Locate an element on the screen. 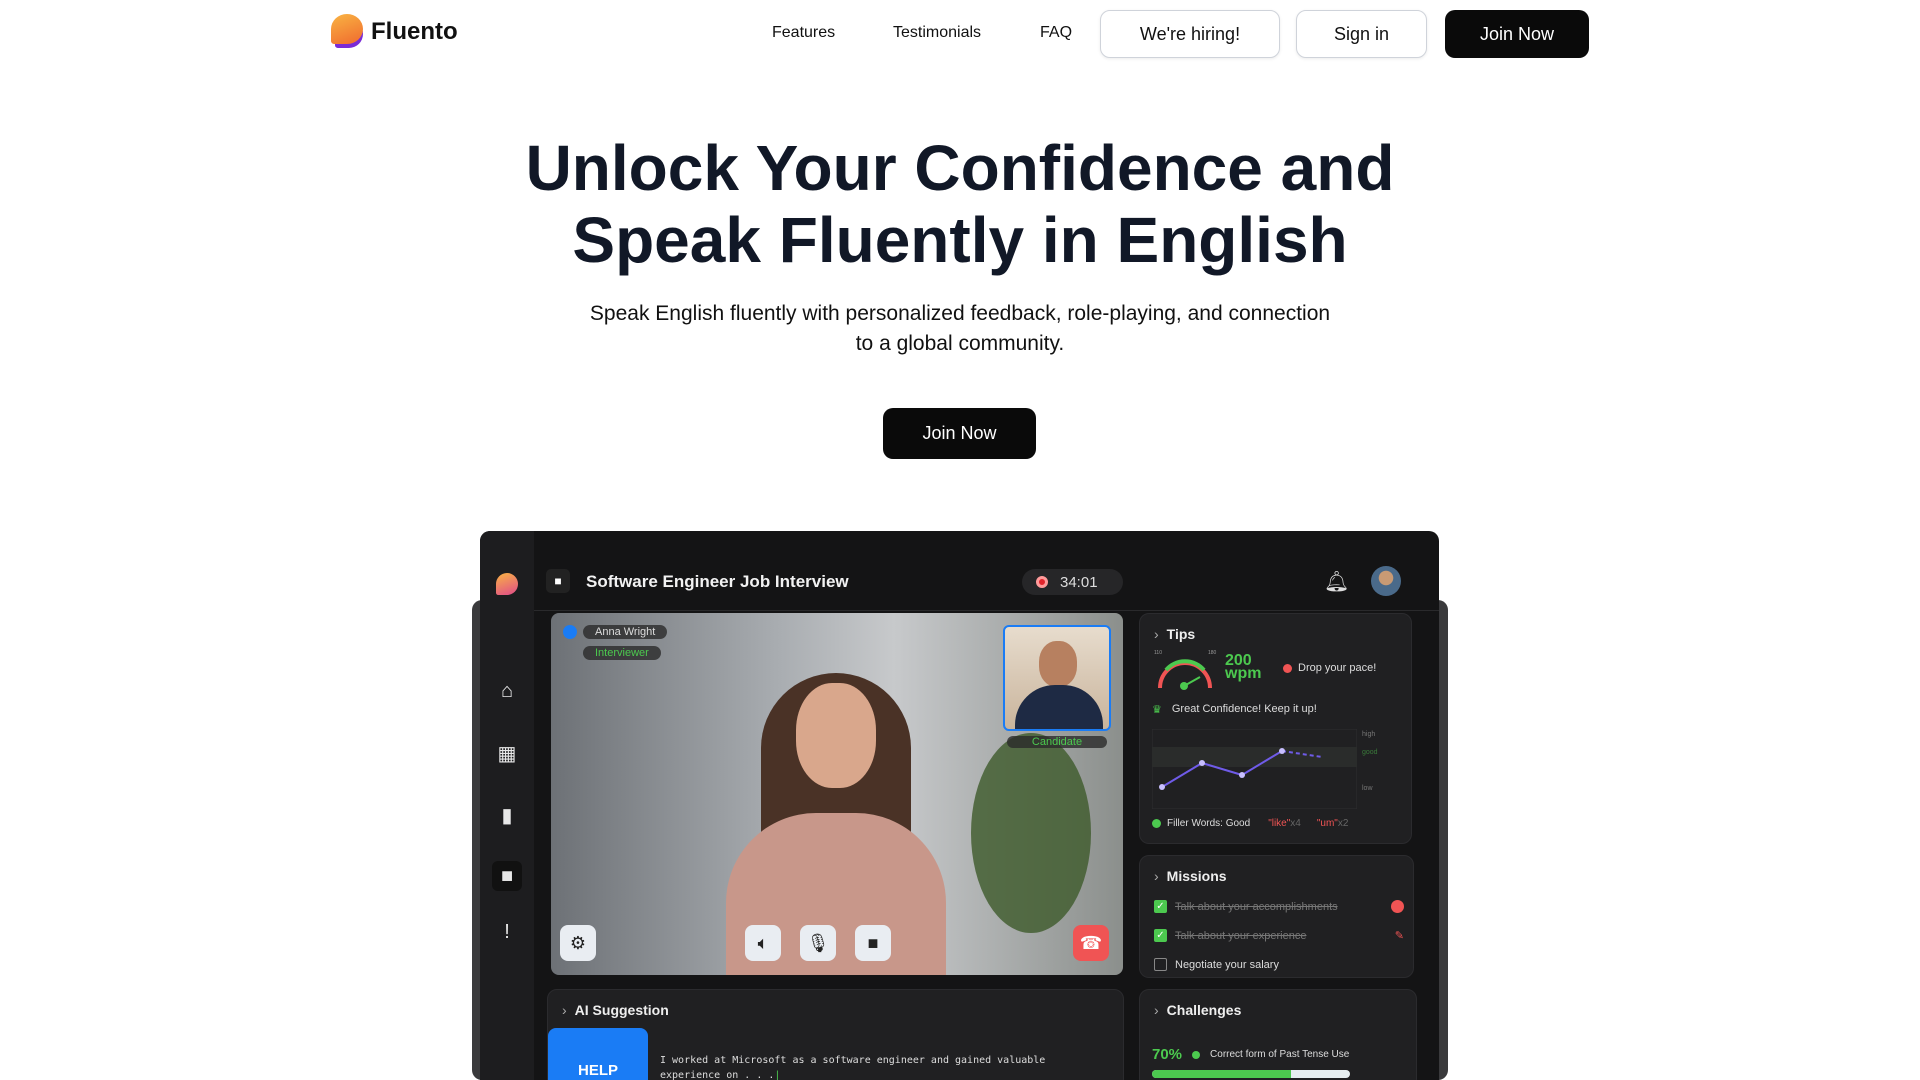 The width and height of the screenshot is (1920, 1080). sign-in-button: Sign in is located at coordinates (1361, 34).